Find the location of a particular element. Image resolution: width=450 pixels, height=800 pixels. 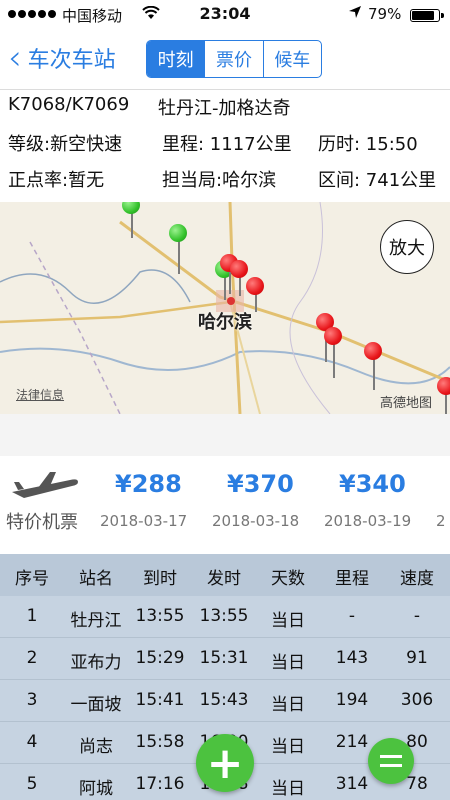

flight-price: ¥288 is located at coordinates (148, 484).